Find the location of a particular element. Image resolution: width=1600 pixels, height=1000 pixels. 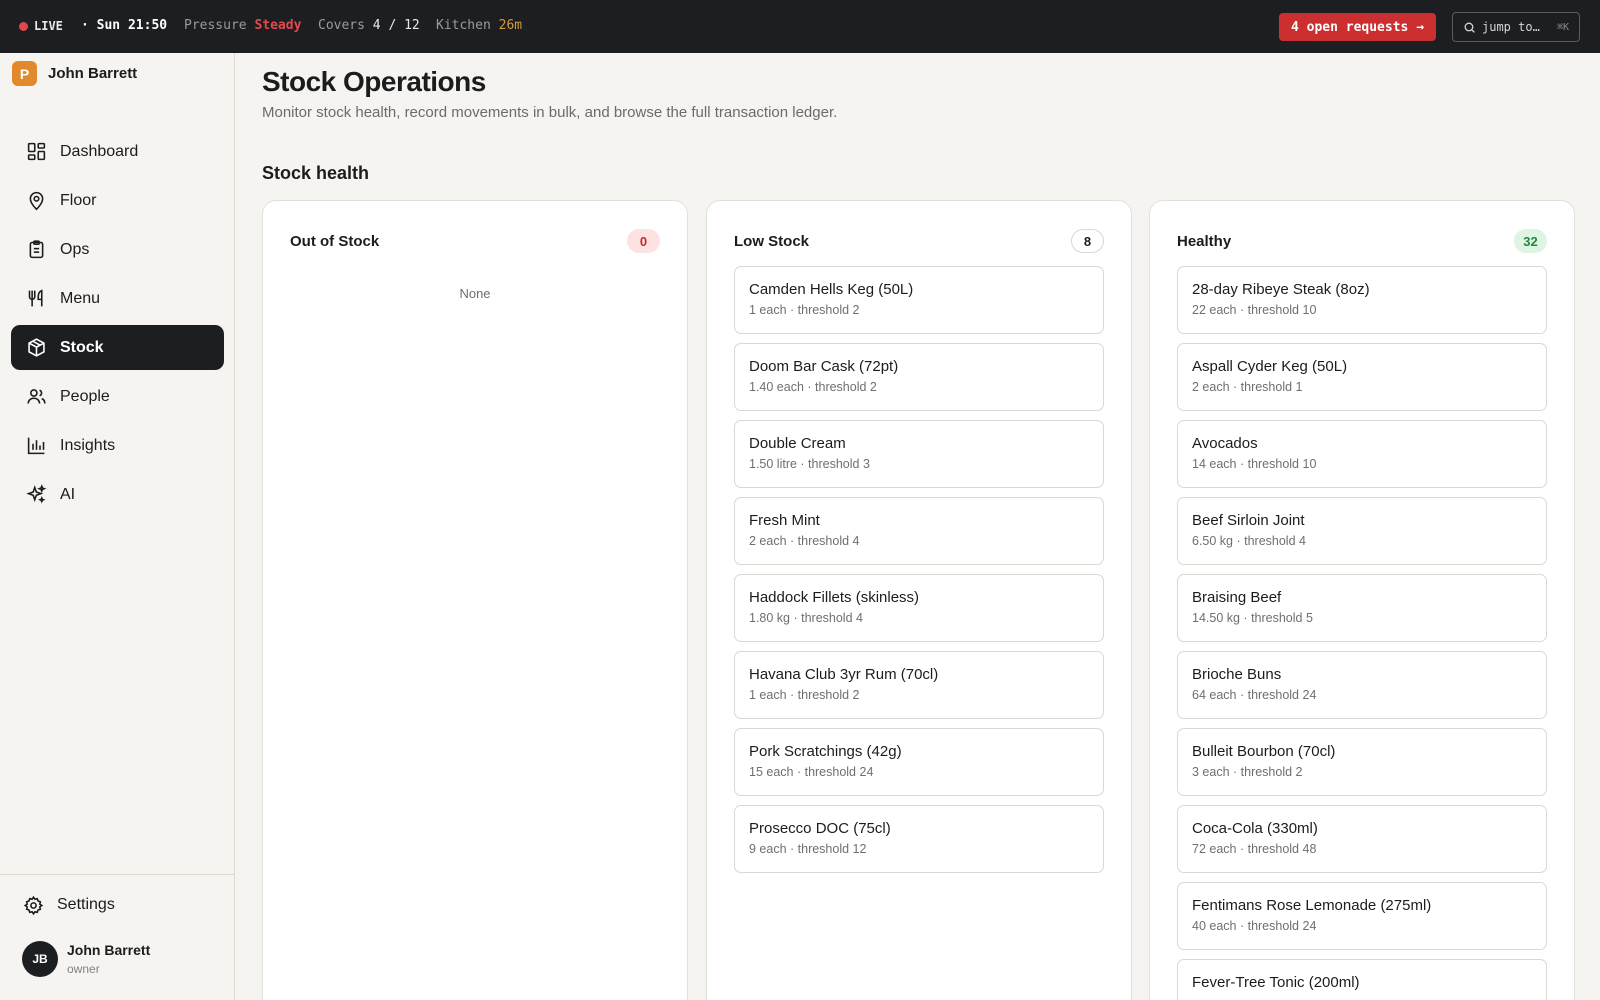

live-label: LIVE is located at coordinates (48, 26).